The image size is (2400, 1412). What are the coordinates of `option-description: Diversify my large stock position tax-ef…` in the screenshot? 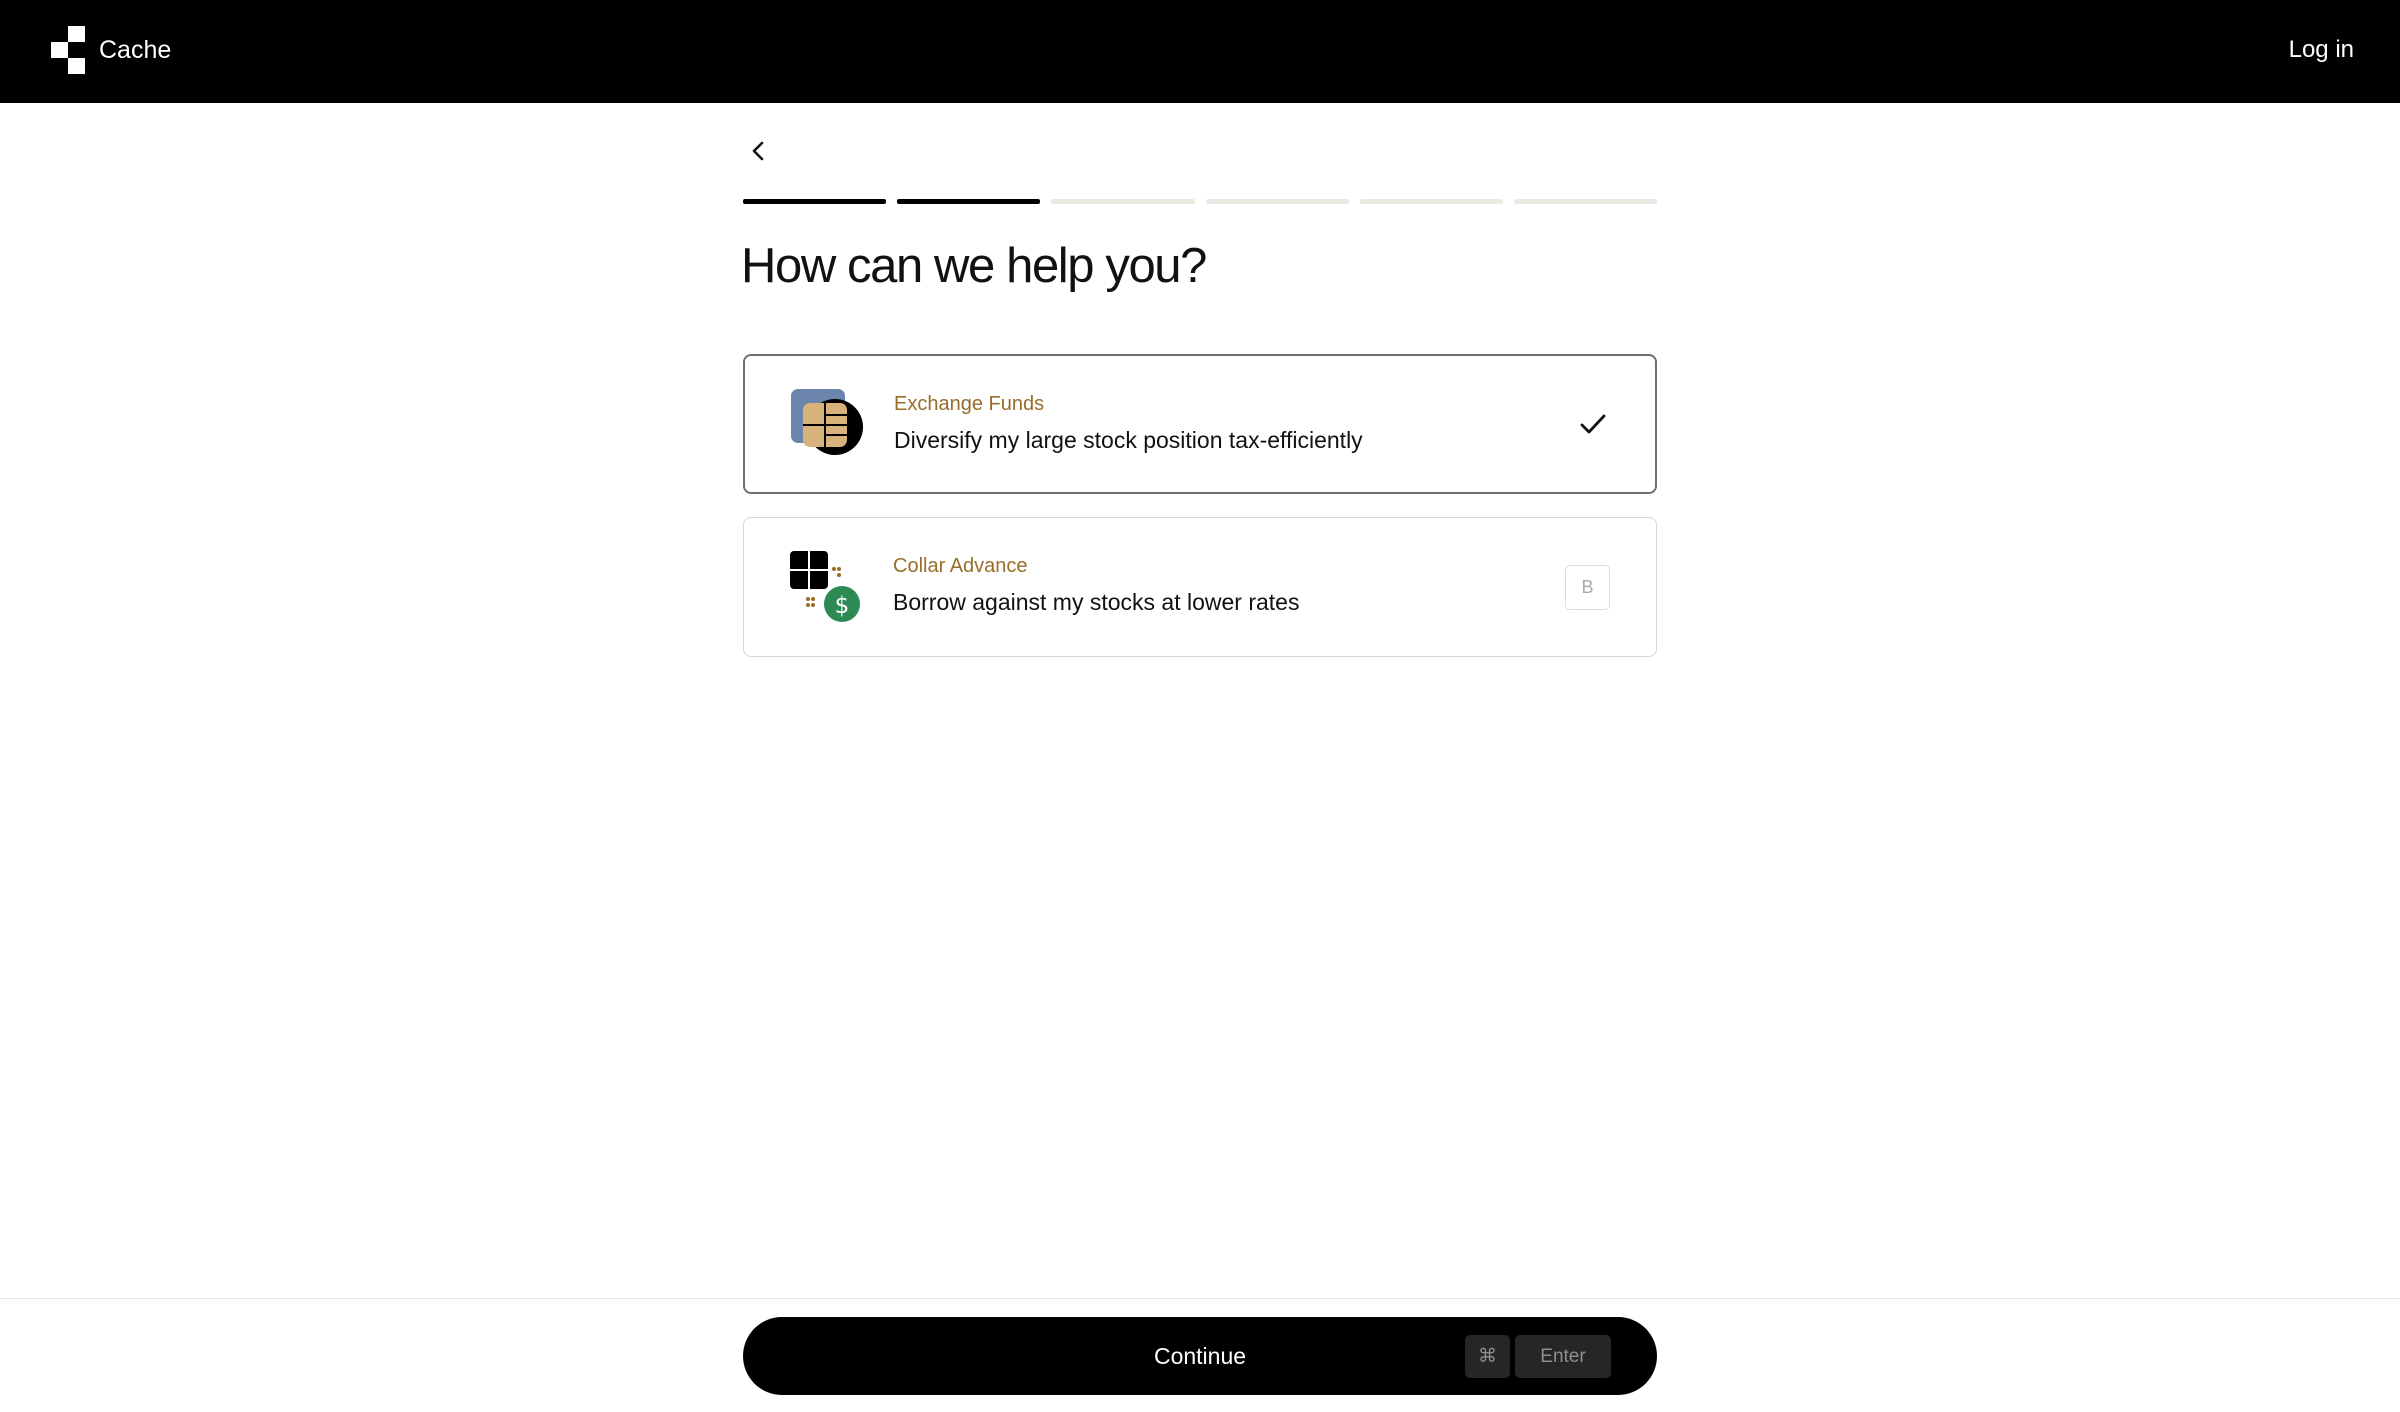 It's located at (1128, 440).